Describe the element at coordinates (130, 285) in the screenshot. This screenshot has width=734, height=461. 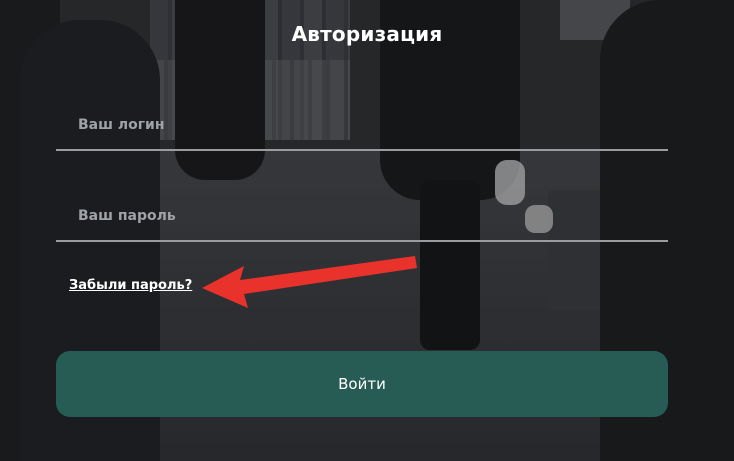
I see `forgot-password-link: Забыли пароль?` at that location.